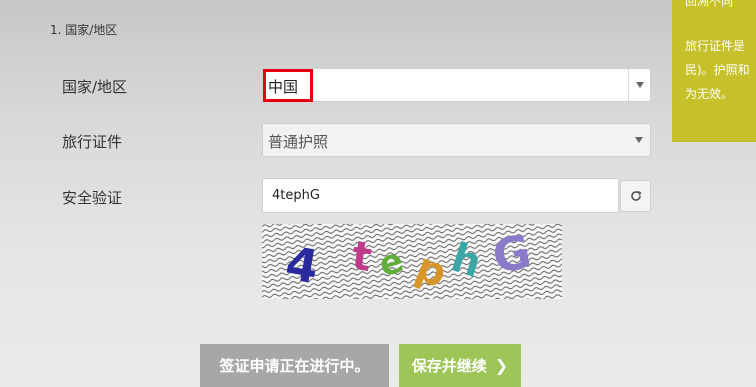 The height and width of the screenshot is (387, 756). Describe the element at coordinates (298, 142) in the screenshot. I see `travel-doc-select-value: 普通护照` at that location.